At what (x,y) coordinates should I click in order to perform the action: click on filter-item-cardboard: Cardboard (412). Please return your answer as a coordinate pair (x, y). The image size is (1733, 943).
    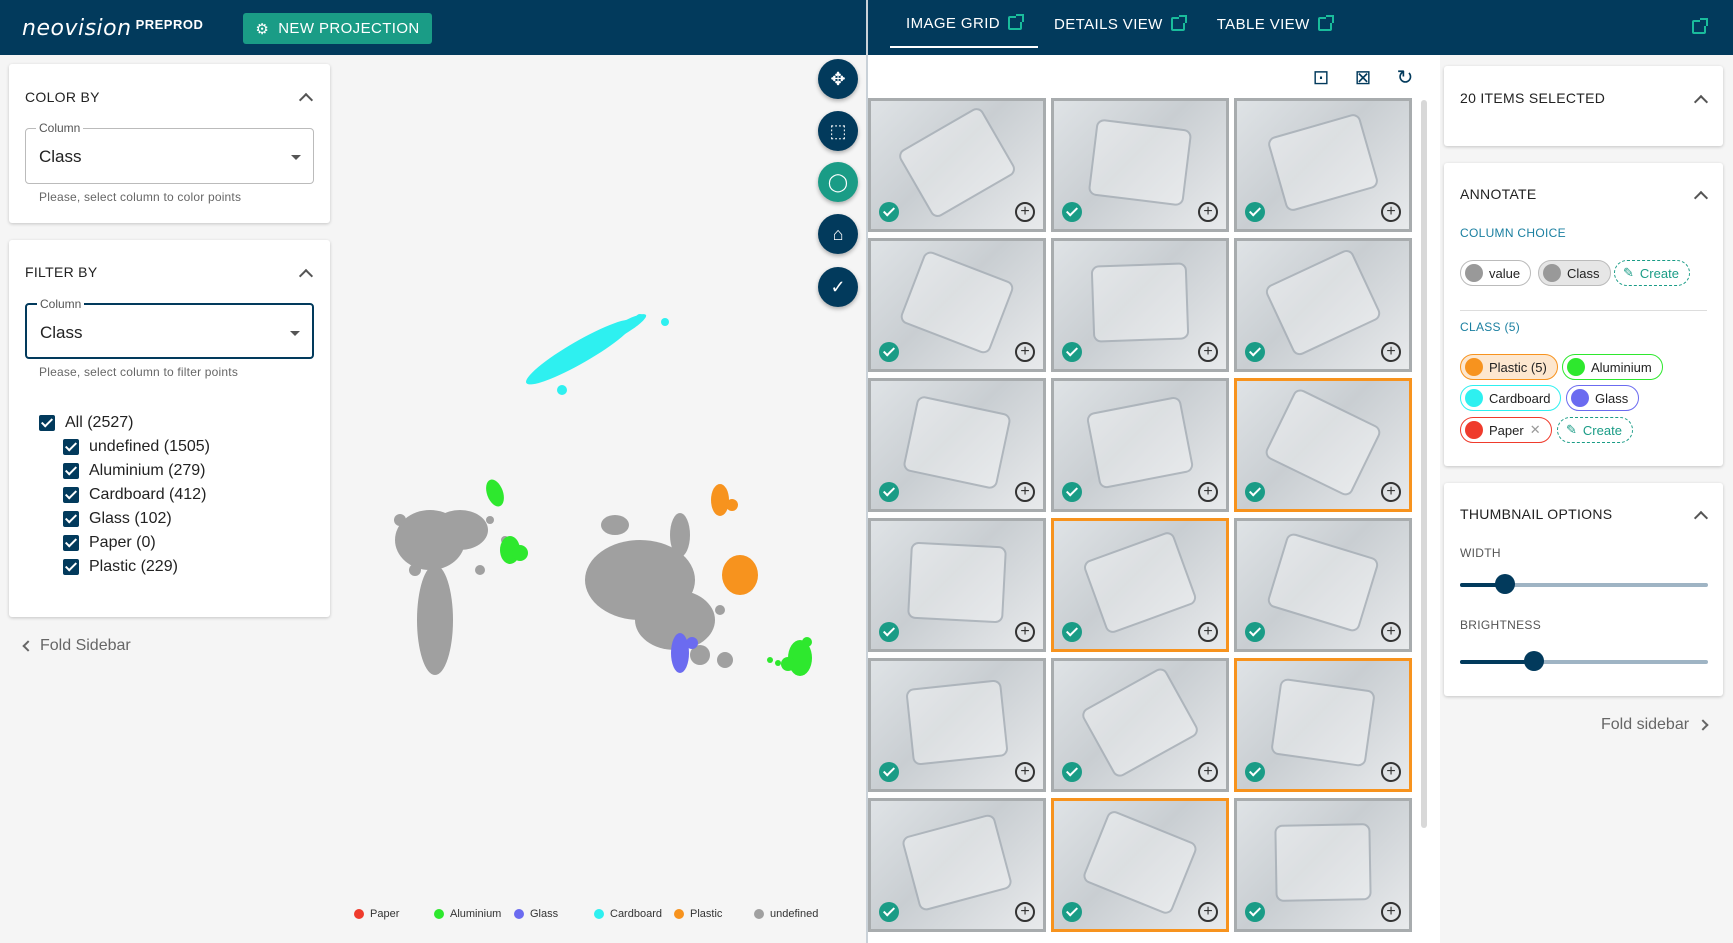
    Looking at the image, I should click on (134, 495).